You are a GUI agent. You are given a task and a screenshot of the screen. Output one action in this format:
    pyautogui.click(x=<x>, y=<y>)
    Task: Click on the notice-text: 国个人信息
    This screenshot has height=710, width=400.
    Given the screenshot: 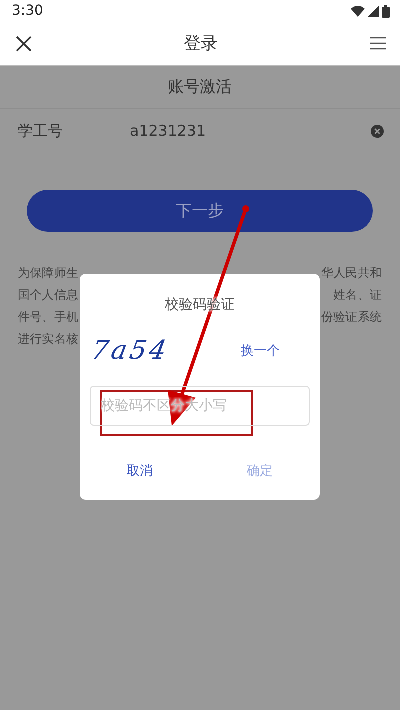 What is the action you would take?
    pyautogui.click(x=48, y=295)
    